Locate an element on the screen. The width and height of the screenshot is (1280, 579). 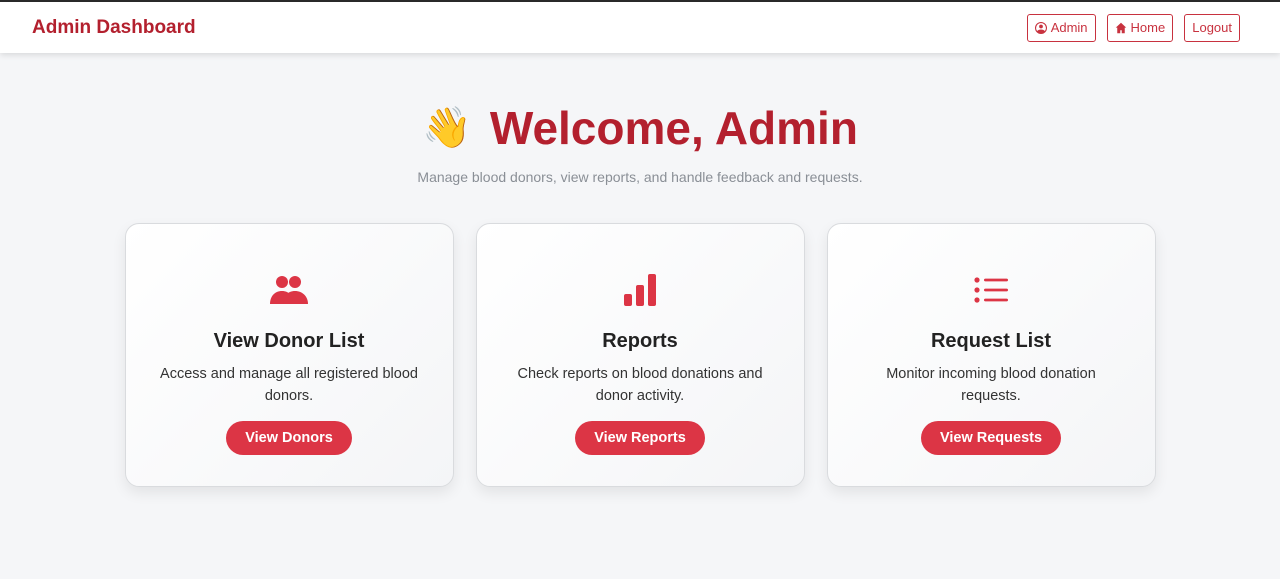
list-icon is located at coordinates (991, 290).